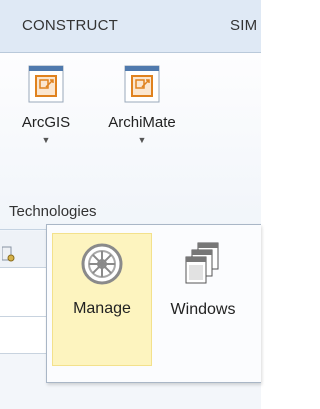  I want to click on arcgis-icon, so click(46, 84).